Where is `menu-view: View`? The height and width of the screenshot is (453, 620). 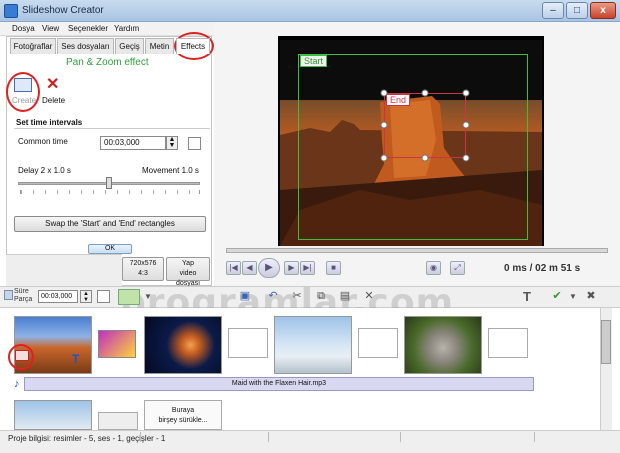
menu-view: View is located at coordinates (50, 28).